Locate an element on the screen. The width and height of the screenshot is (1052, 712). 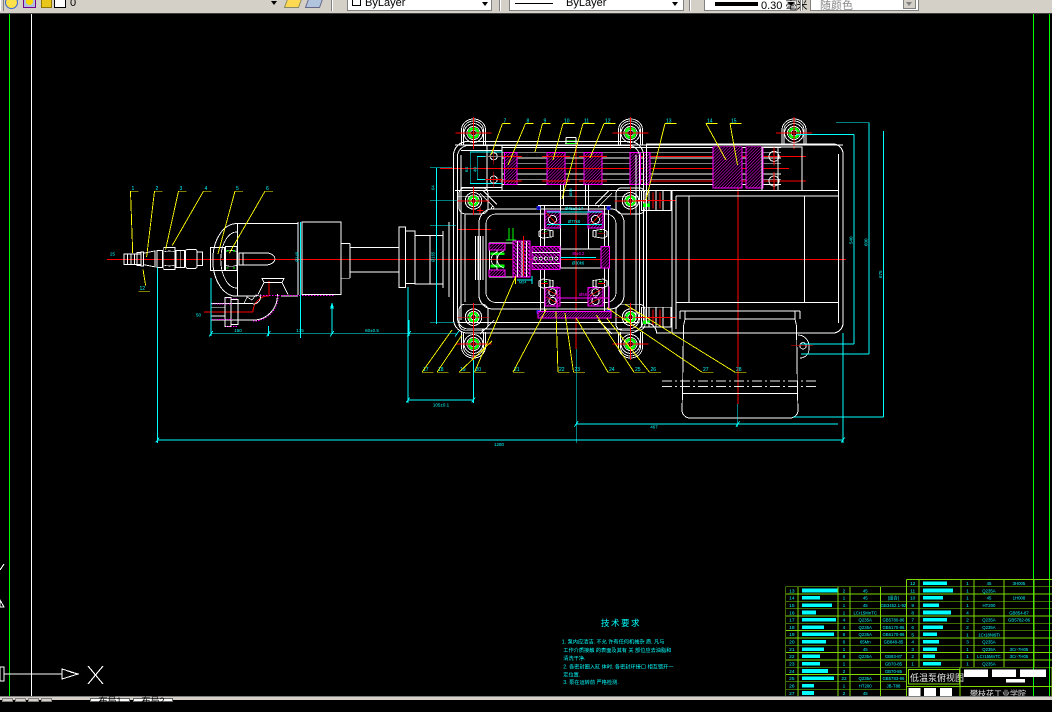
svg-text: 10 is located at coordinates (913, 599).